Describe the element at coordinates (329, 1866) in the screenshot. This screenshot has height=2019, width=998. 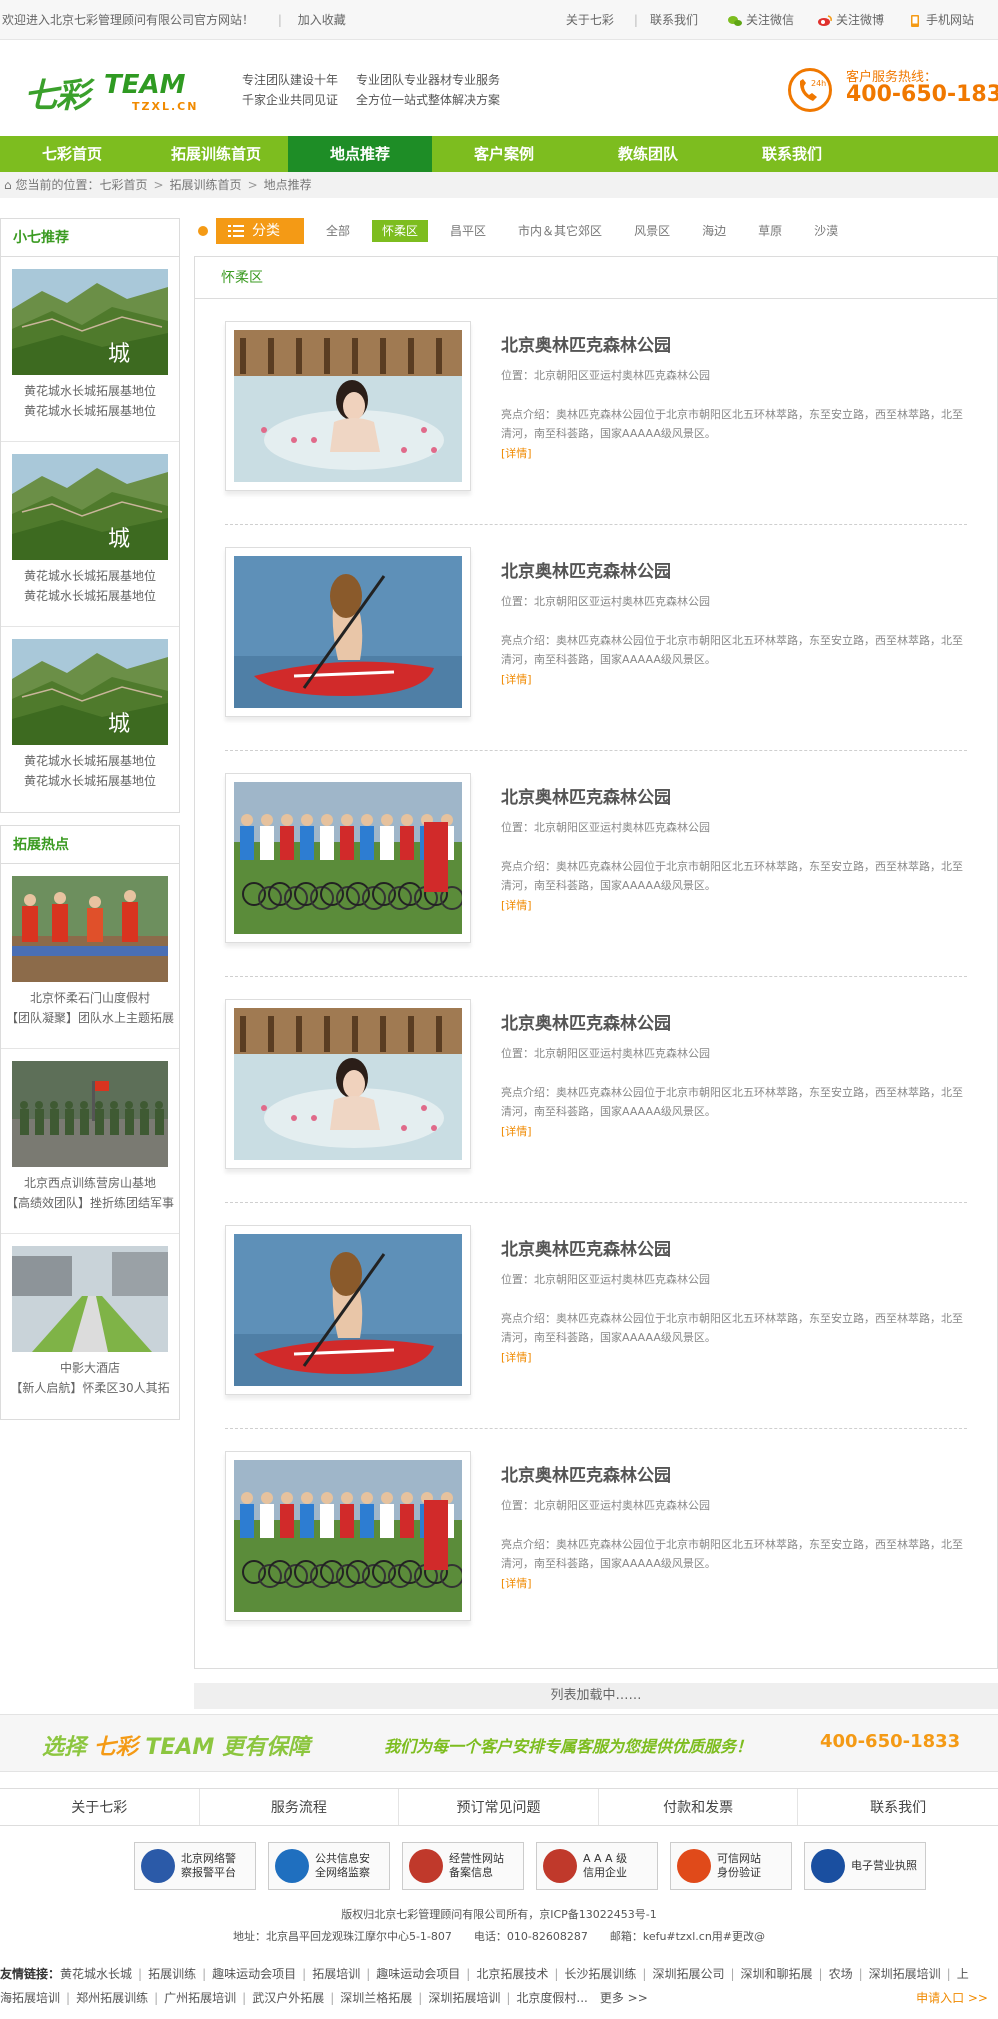
I see `cert-badge: 公共信息安 全网络监察` at that location.